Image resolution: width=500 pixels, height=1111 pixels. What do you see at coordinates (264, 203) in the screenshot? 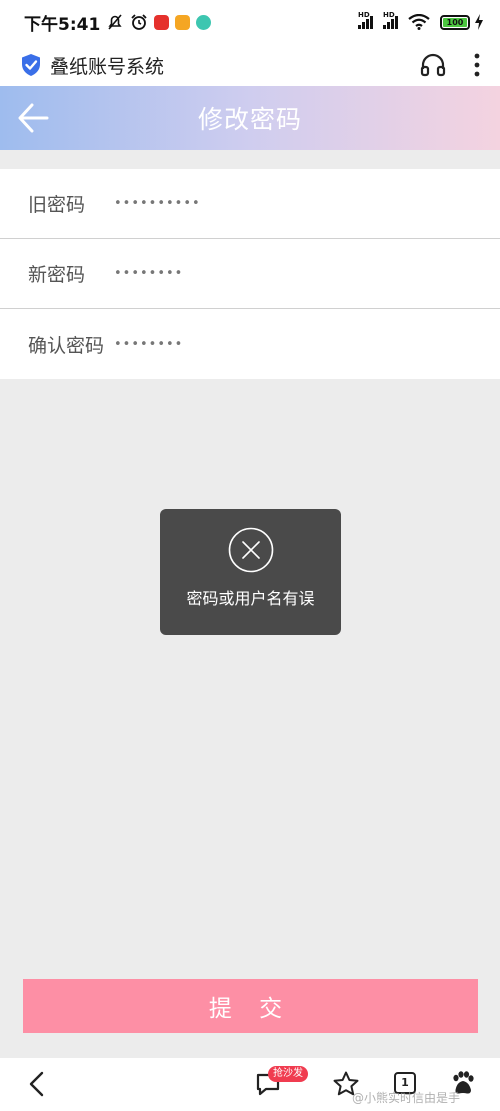
I see `old-password-input` at bounding box center [264, 203].